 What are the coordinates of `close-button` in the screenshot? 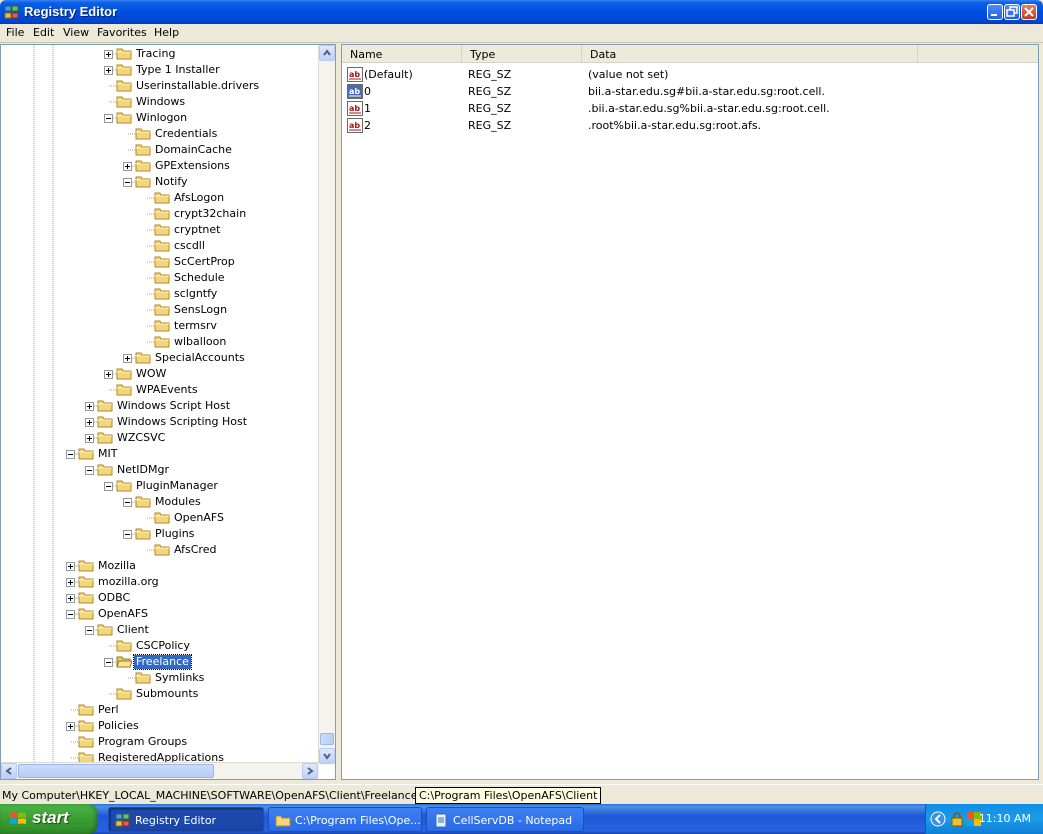 It's located at (1029, 12).